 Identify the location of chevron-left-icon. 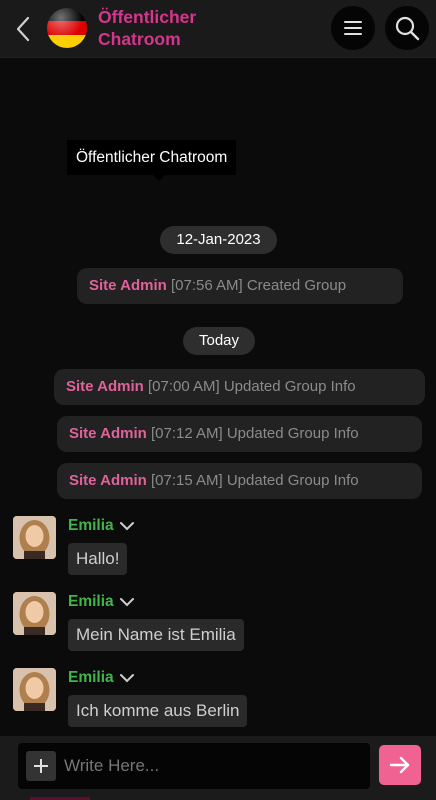
(23, 29).